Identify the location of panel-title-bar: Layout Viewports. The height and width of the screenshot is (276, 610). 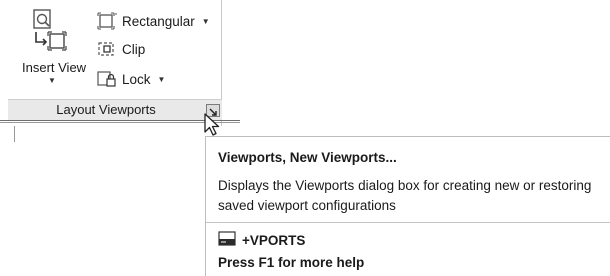
(115, 109).